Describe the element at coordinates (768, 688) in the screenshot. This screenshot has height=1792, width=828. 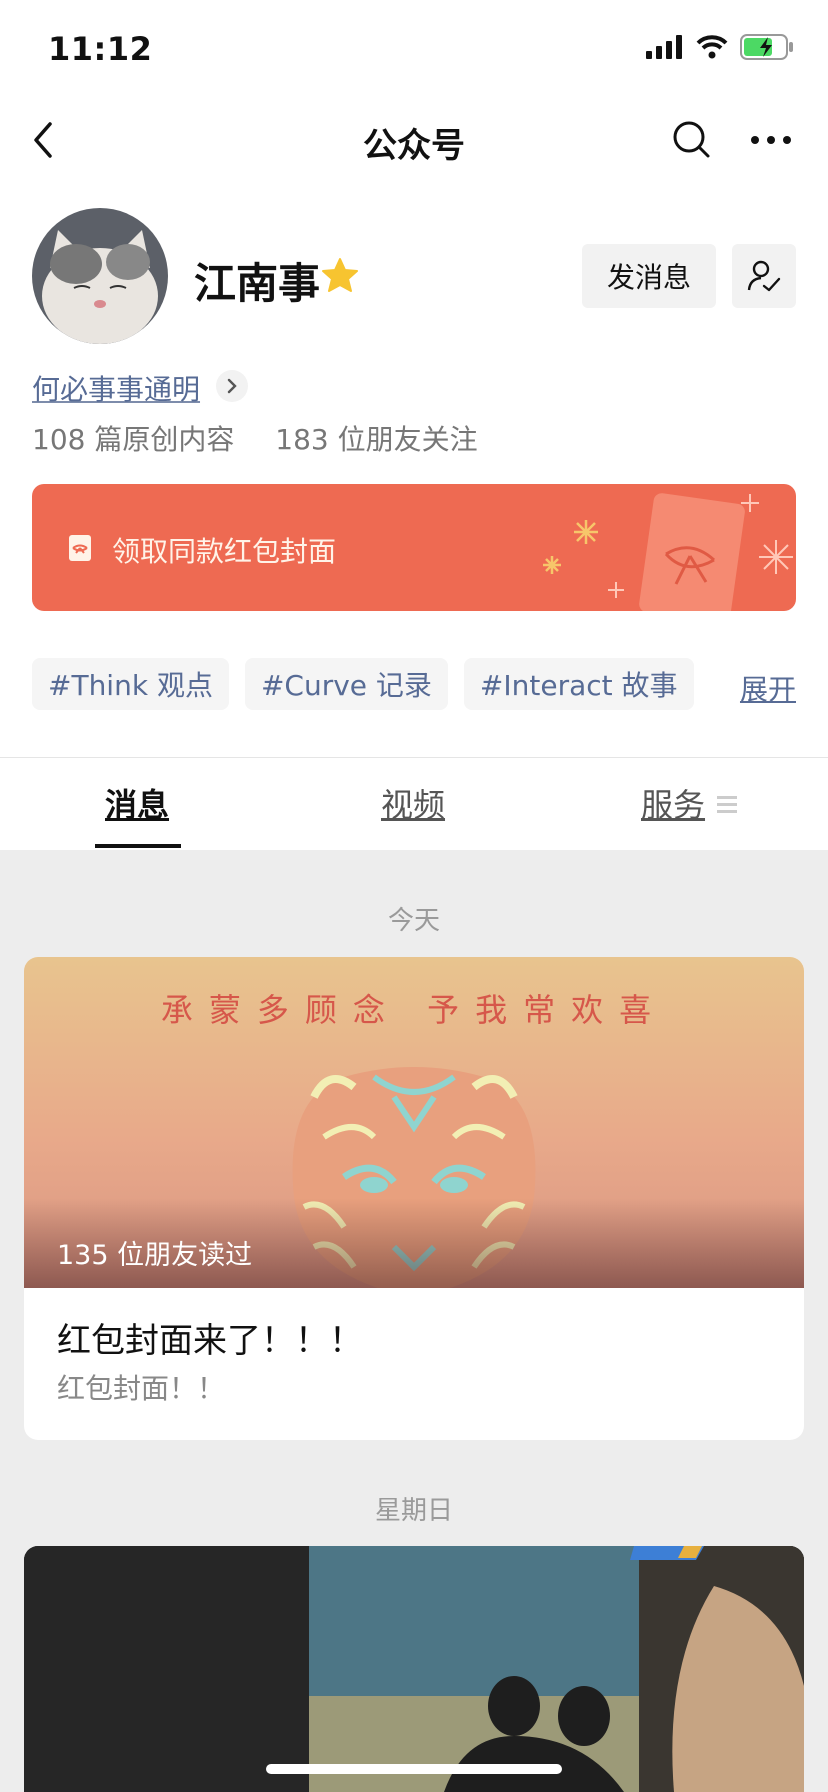
I see `expand-tags-link: 展开` at that location.